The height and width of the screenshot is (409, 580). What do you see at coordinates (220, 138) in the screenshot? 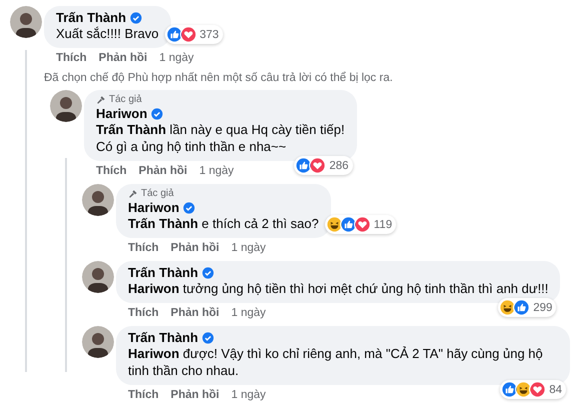
I see `comment-text: Trấn Thành lần này e qua Hq cày tiền tiếp! Có gì a ủng hộ tinh thần e nha~~` at bounding box center [220, 138].